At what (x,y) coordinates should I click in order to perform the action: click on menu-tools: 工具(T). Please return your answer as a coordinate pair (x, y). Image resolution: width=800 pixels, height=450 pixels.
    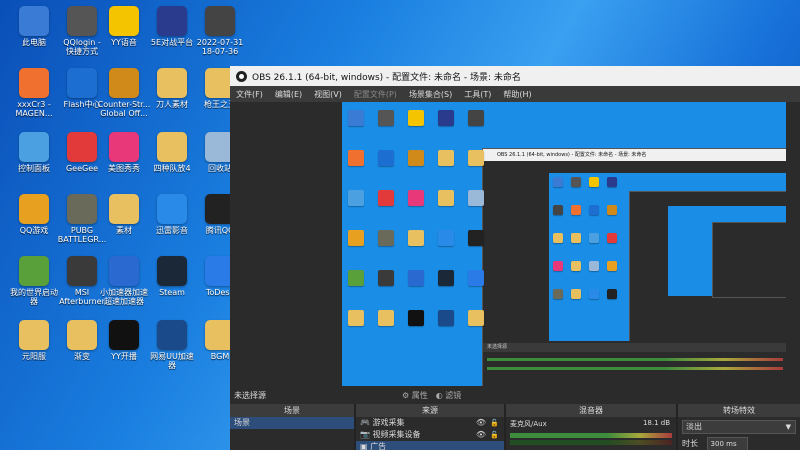
    Looking at the image, I should click on (477, 94).